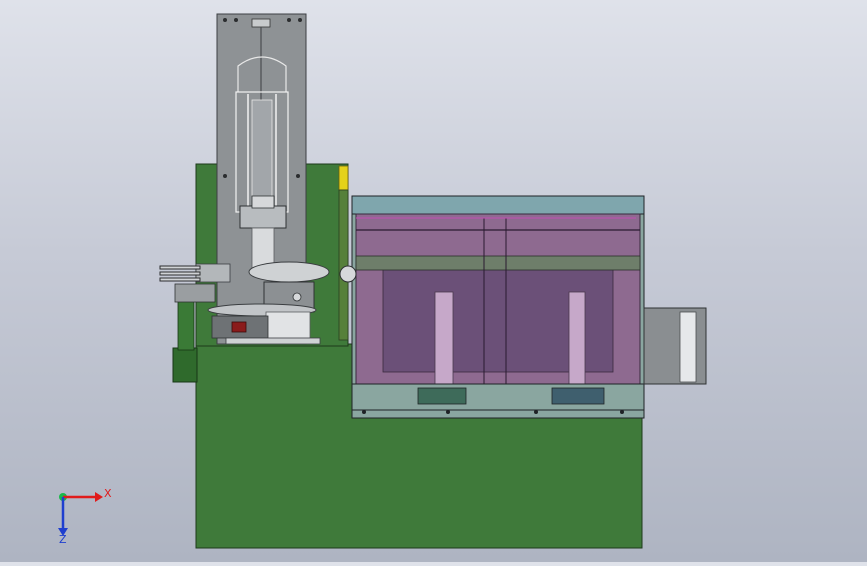 This screenshot has height=566, width=867. I want to click on triad-x-label: X, so click(108, 493).